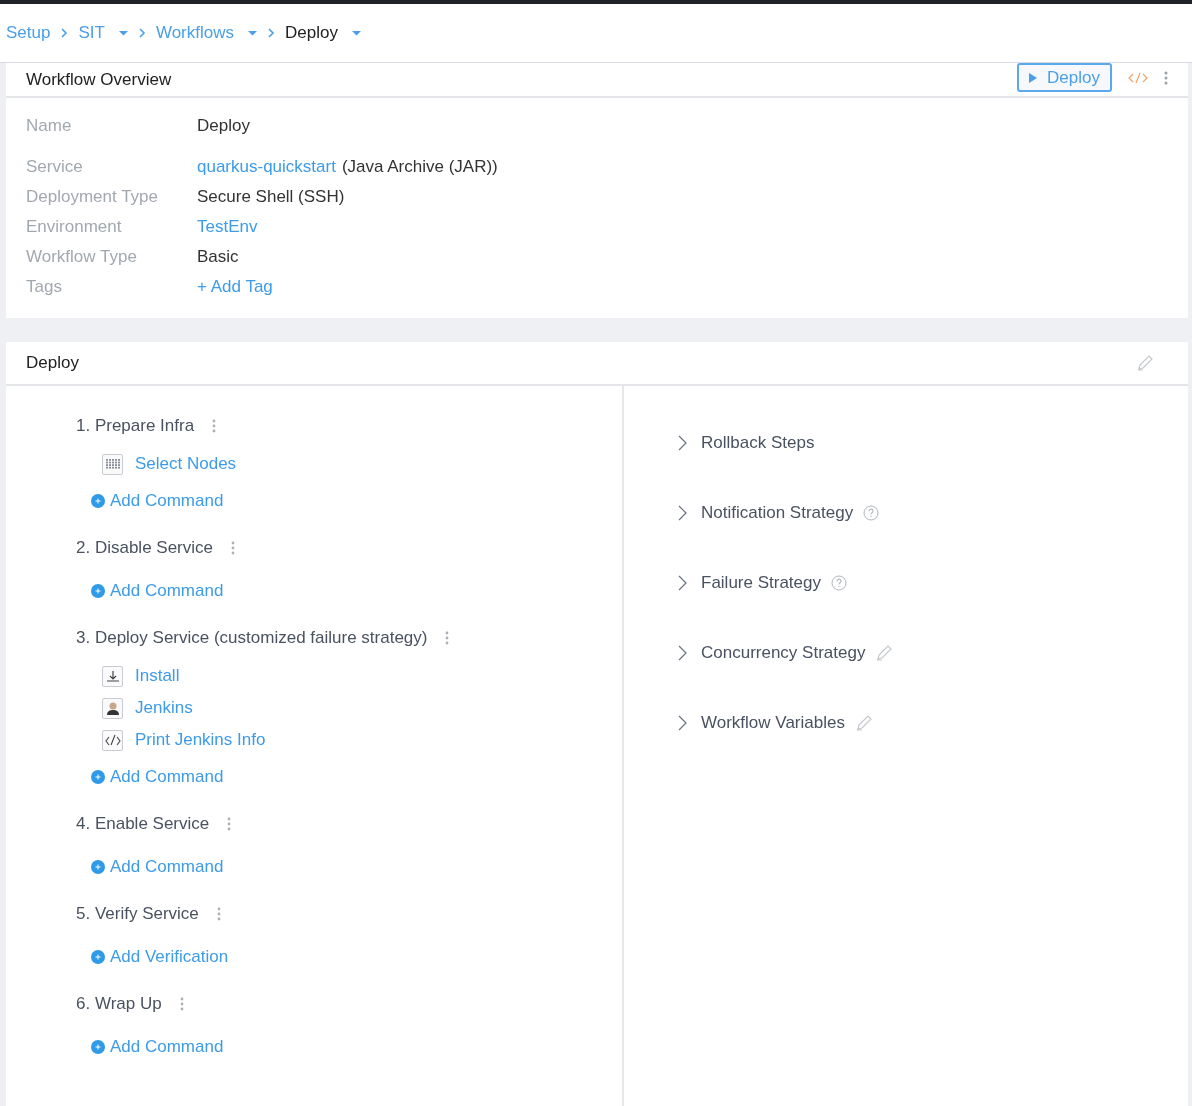  What do you see at coordinates (758, 443) in the screenshot?
I see `section-toggle: Rollback Steps` at bounding box center [758, 443].